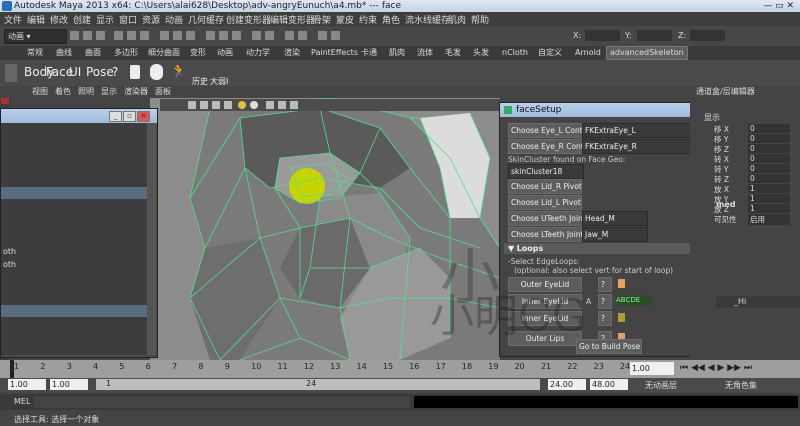 The width and height of the screenshot is (800, 426). Describe the element at coordinates (178, 72) in the screenshot. I see `walk-figure-icon: 🏃` at that location.